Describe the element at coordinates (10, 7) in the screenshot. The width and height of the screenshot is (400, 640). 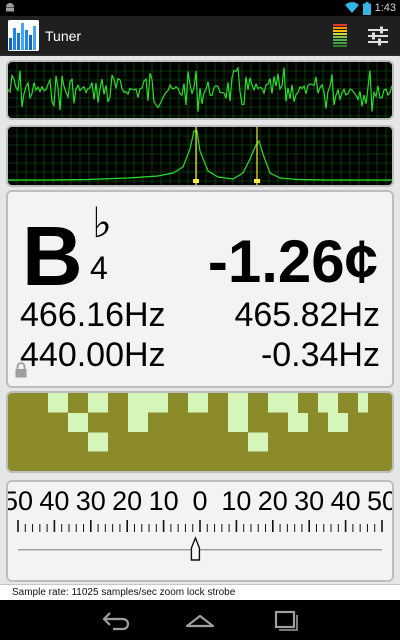
I see `android-icon` at that location.